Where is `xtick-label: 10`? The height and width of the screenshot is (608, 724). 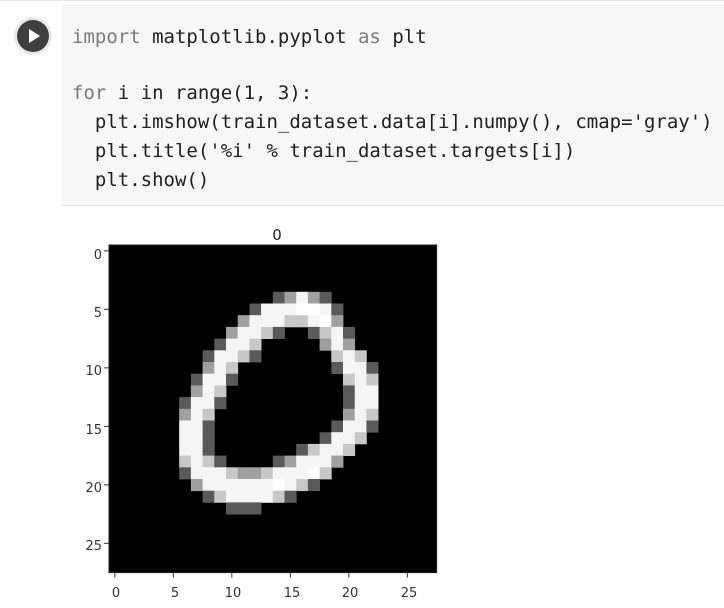 xtick-label: 10 is located at coordinates (233, 593).